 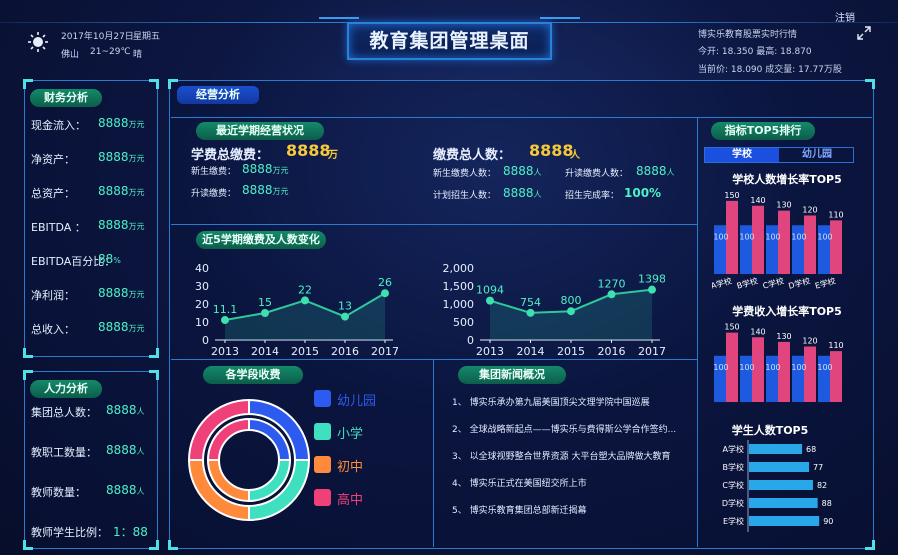 I want to click on data-label: 800, so click(x=571, y=300).